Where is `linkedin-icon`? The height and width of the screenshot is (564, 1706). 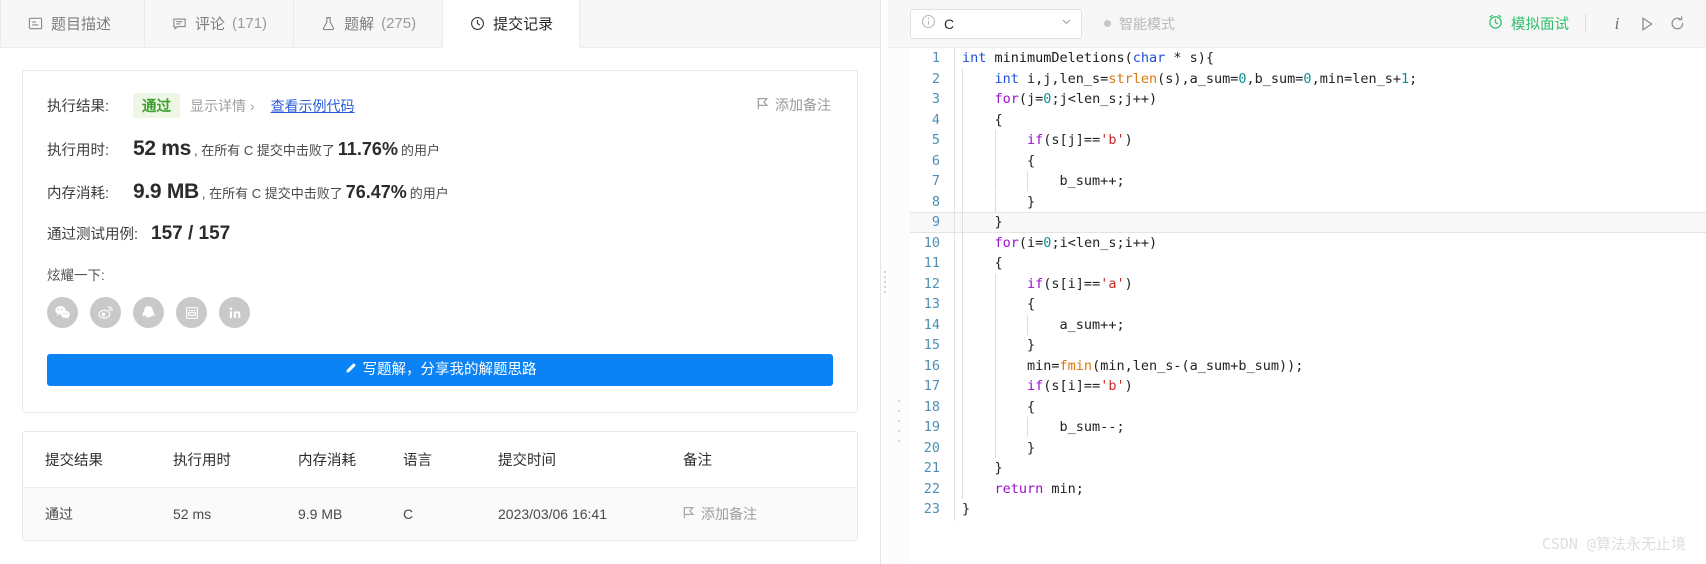 linkedin-icon is located at coordinates (234, 312).